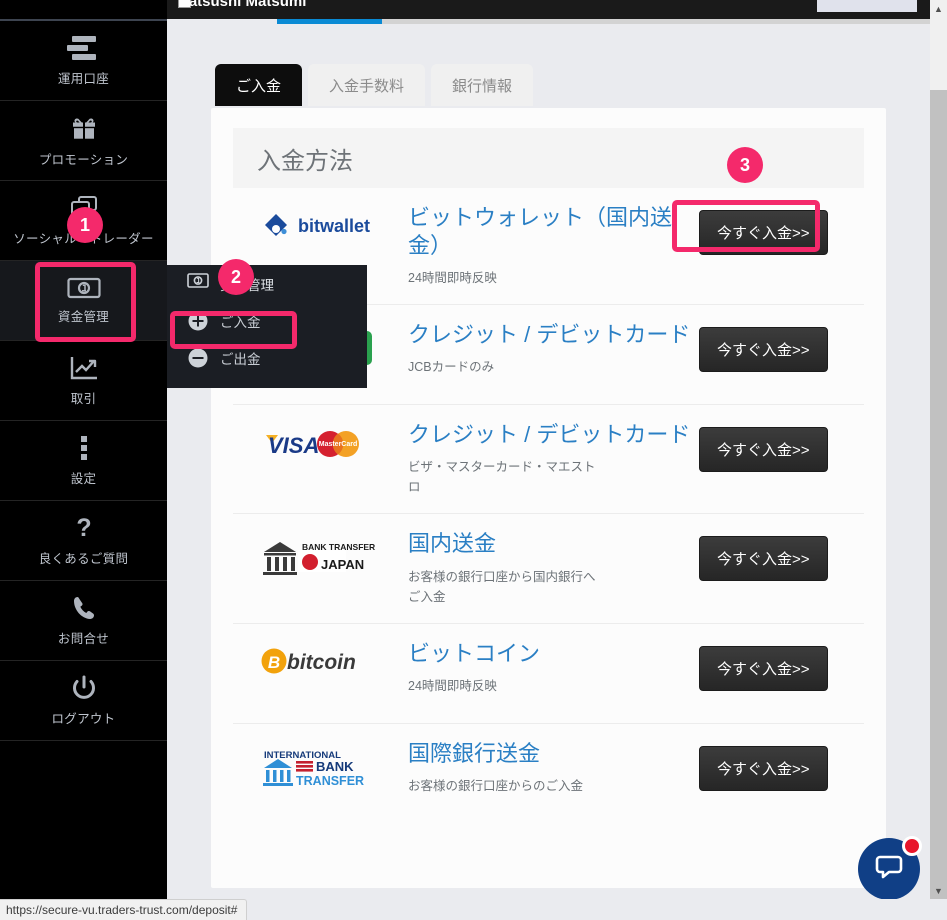 The image size is (947, 920). What do you see at coordinates (548, 158) in the screenshot?
I see `panel-header: 入金方法` at bounding box center [548, 158].